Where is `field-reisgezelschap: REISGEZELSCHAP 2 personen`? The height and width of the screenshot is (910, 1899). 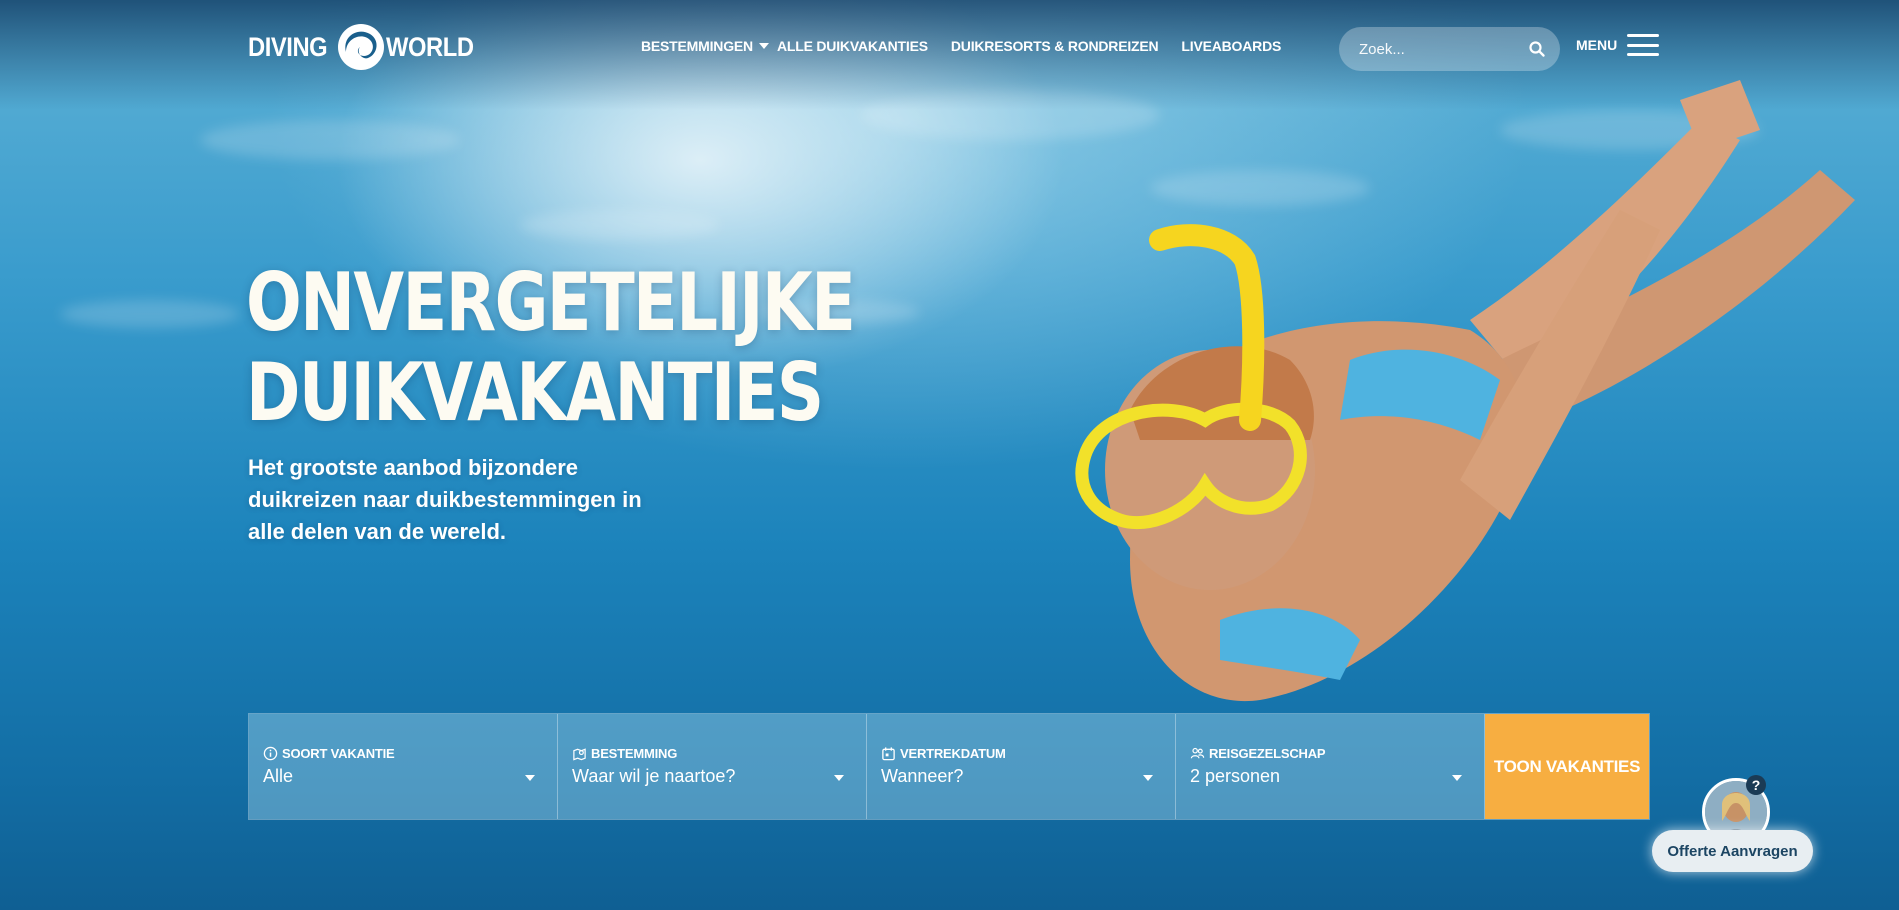 field-reisgezelschap: REISGEZELSCHAP 2 personen is located at coordinates (1330, 766).